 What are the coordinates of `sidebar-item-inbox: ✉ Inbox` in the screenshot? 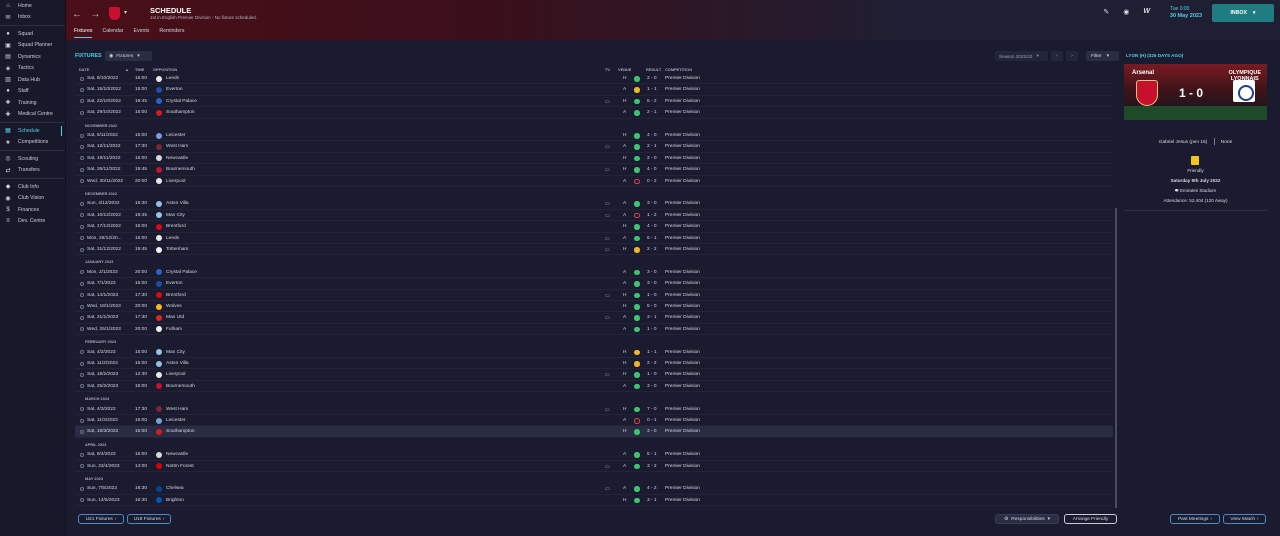 It's located at (32, 18).